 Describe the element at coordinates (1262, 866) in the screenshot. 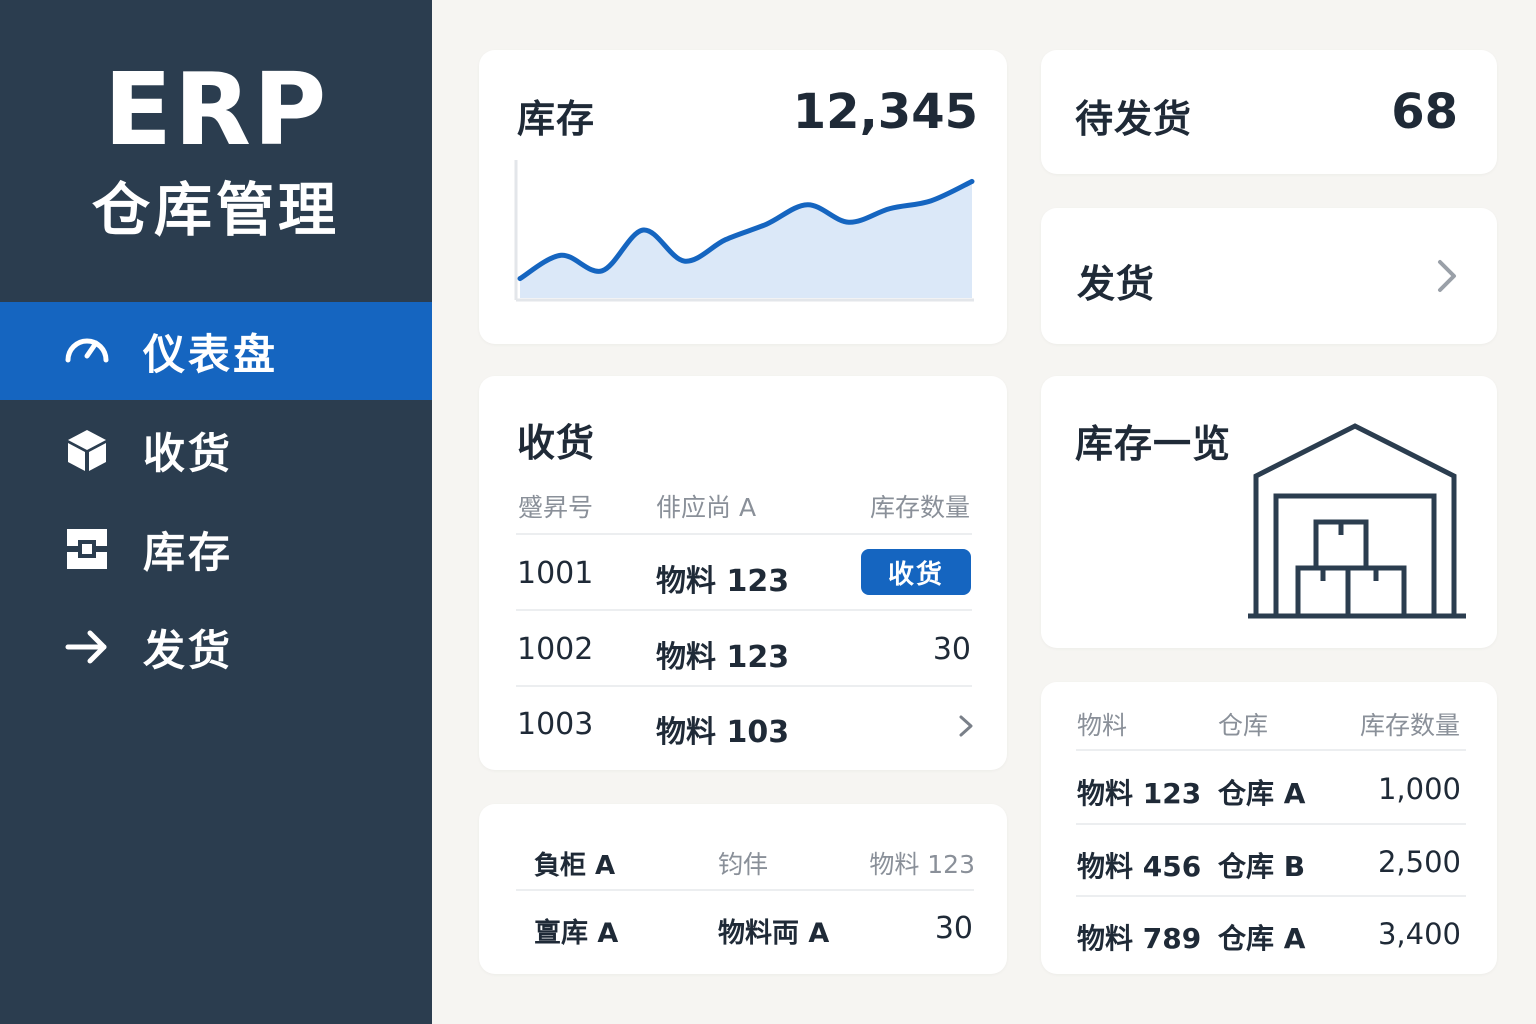

I see `stock-row-warehouse: 仓库 B` at that location.